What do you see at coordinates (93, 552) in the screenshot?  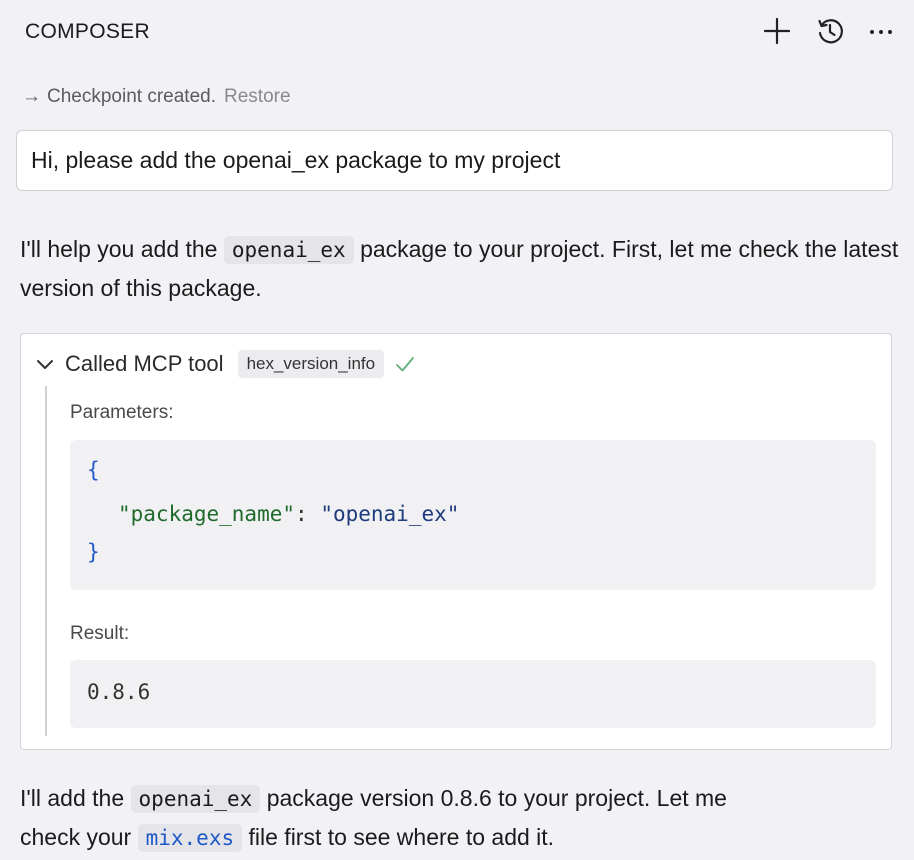 I see `json-close-brace: }` at bounding box center [93, 552].